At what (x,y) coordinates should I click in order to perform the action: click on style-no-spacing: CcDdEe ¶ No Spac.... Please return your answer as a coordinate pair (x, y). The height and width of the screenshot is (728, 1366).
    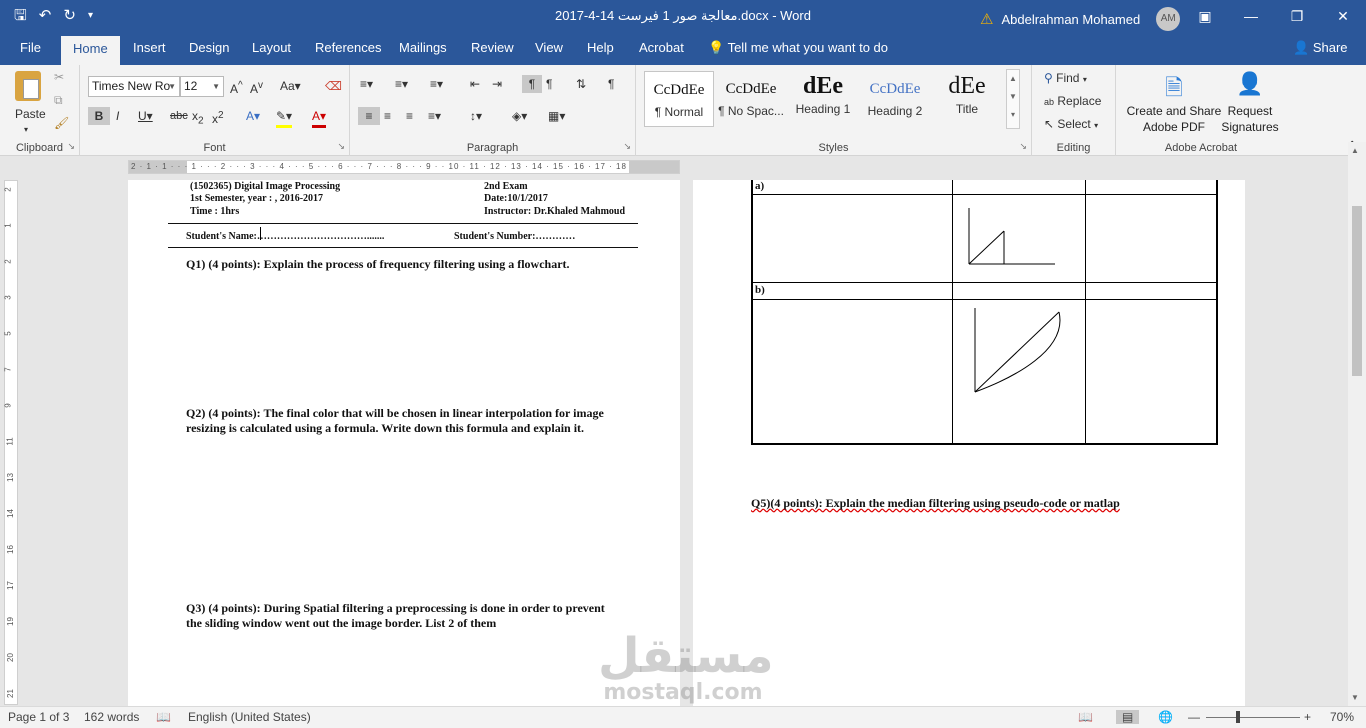
    Looking at the image, I should click on (751, 99).